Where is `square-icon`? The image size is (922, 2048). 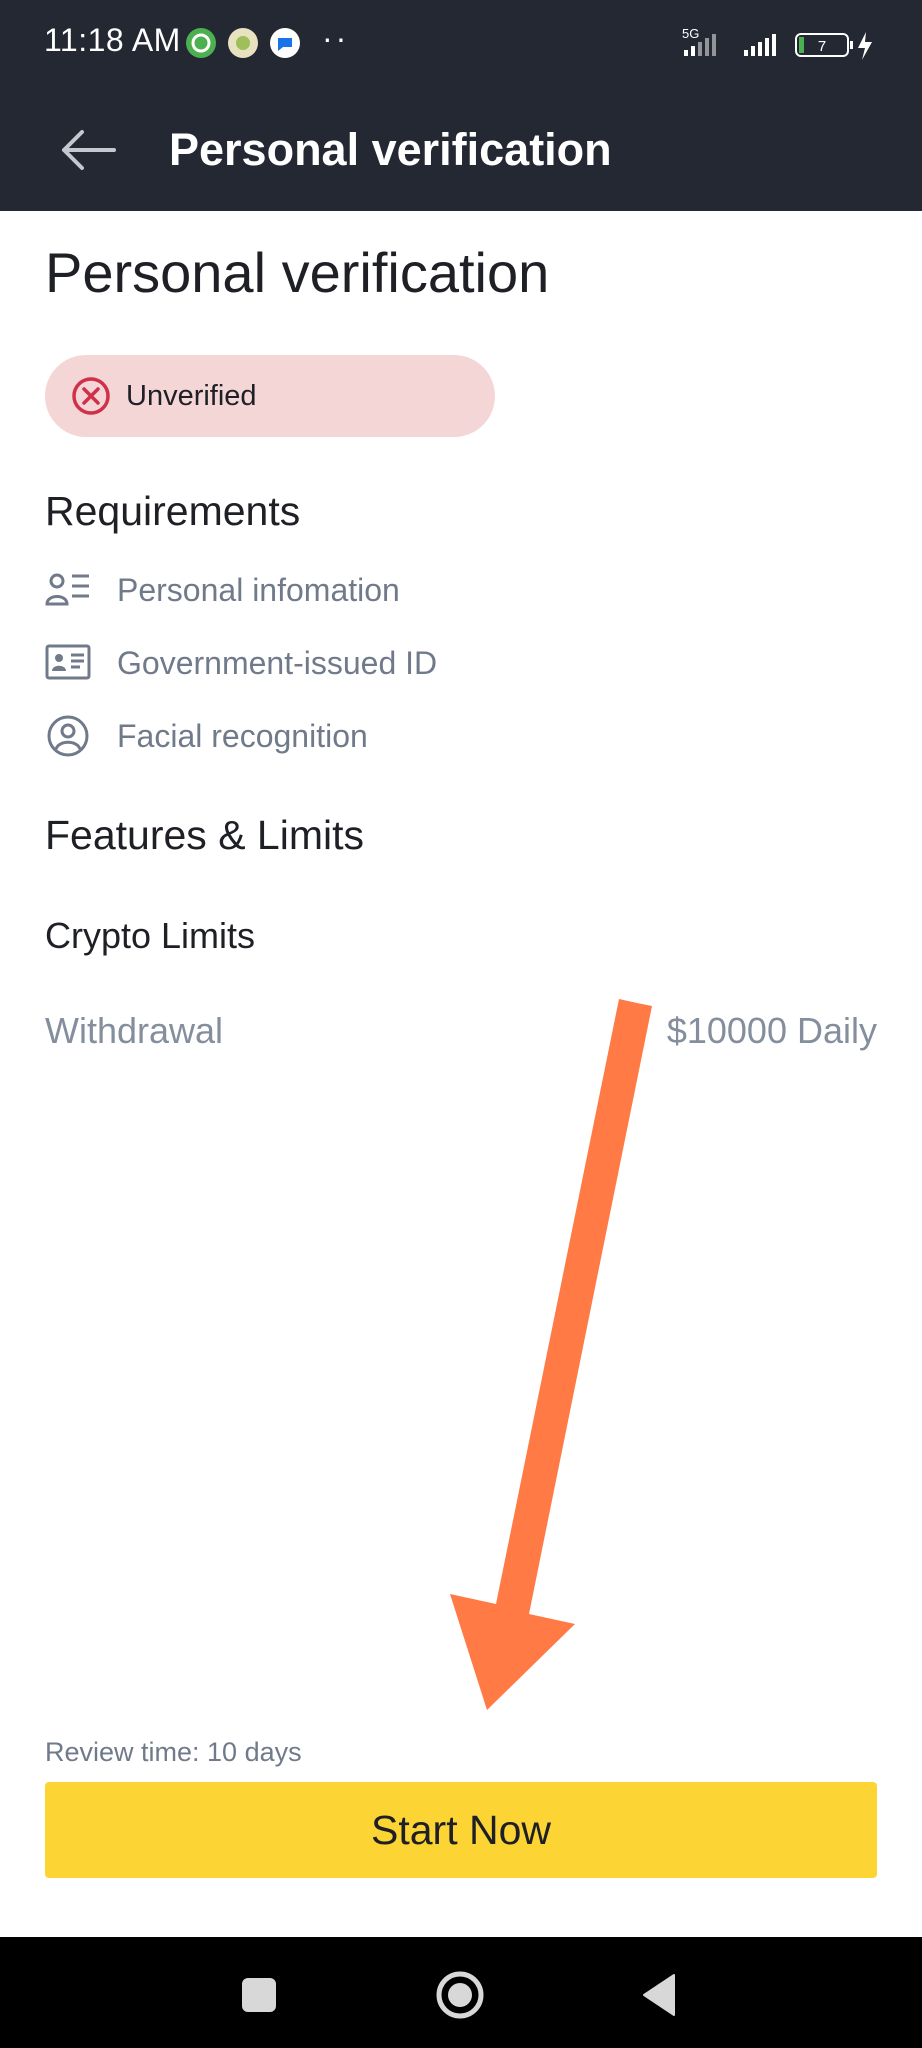 square-icon is located at coordinates (259, 1995).